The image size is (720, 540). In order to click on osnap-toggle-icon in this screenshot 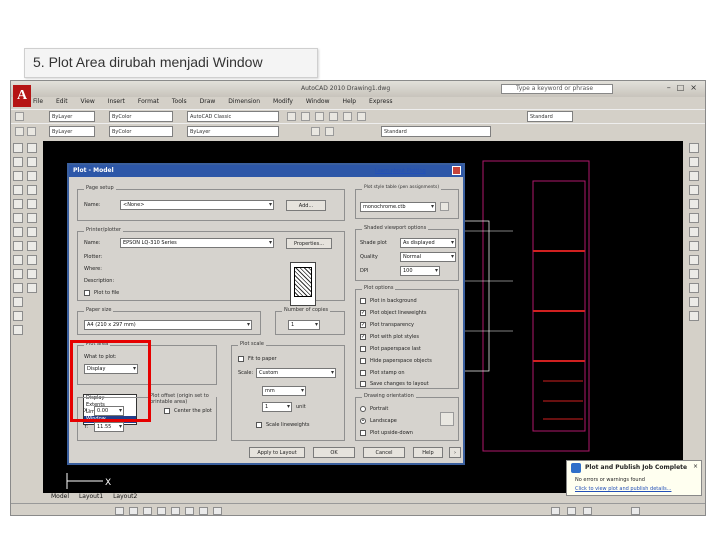, I will do `click(175, 511)`.